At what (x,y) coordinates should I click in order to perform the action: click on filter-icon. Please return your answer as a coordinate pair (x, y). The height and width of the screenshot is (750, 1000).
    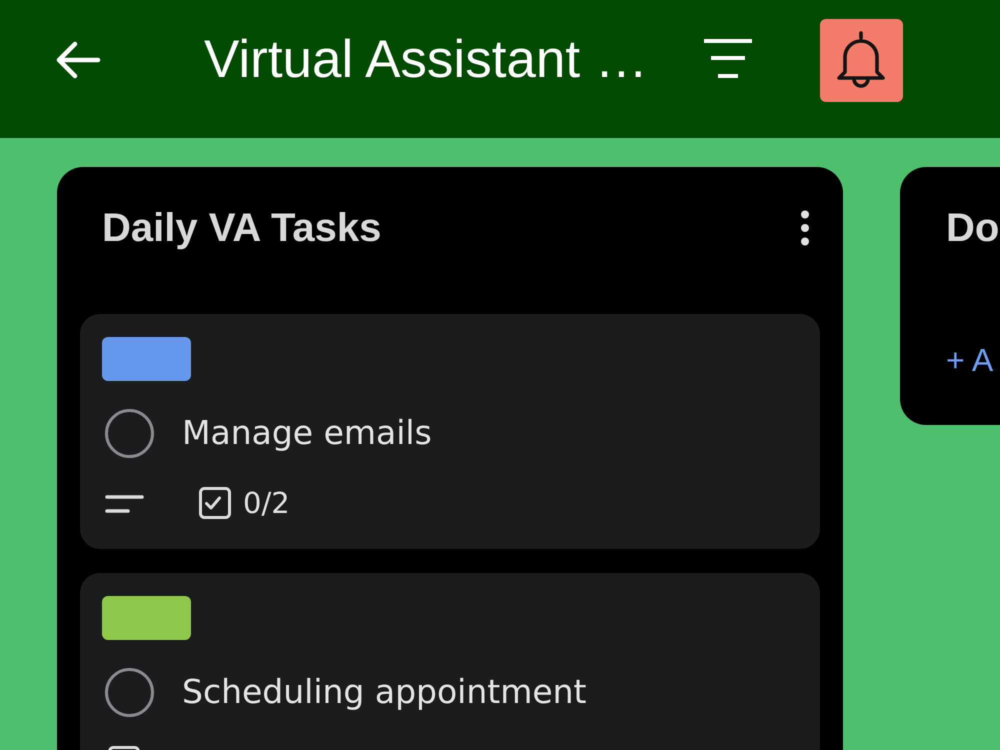
    Looking at the image, I should click on (728, 60).